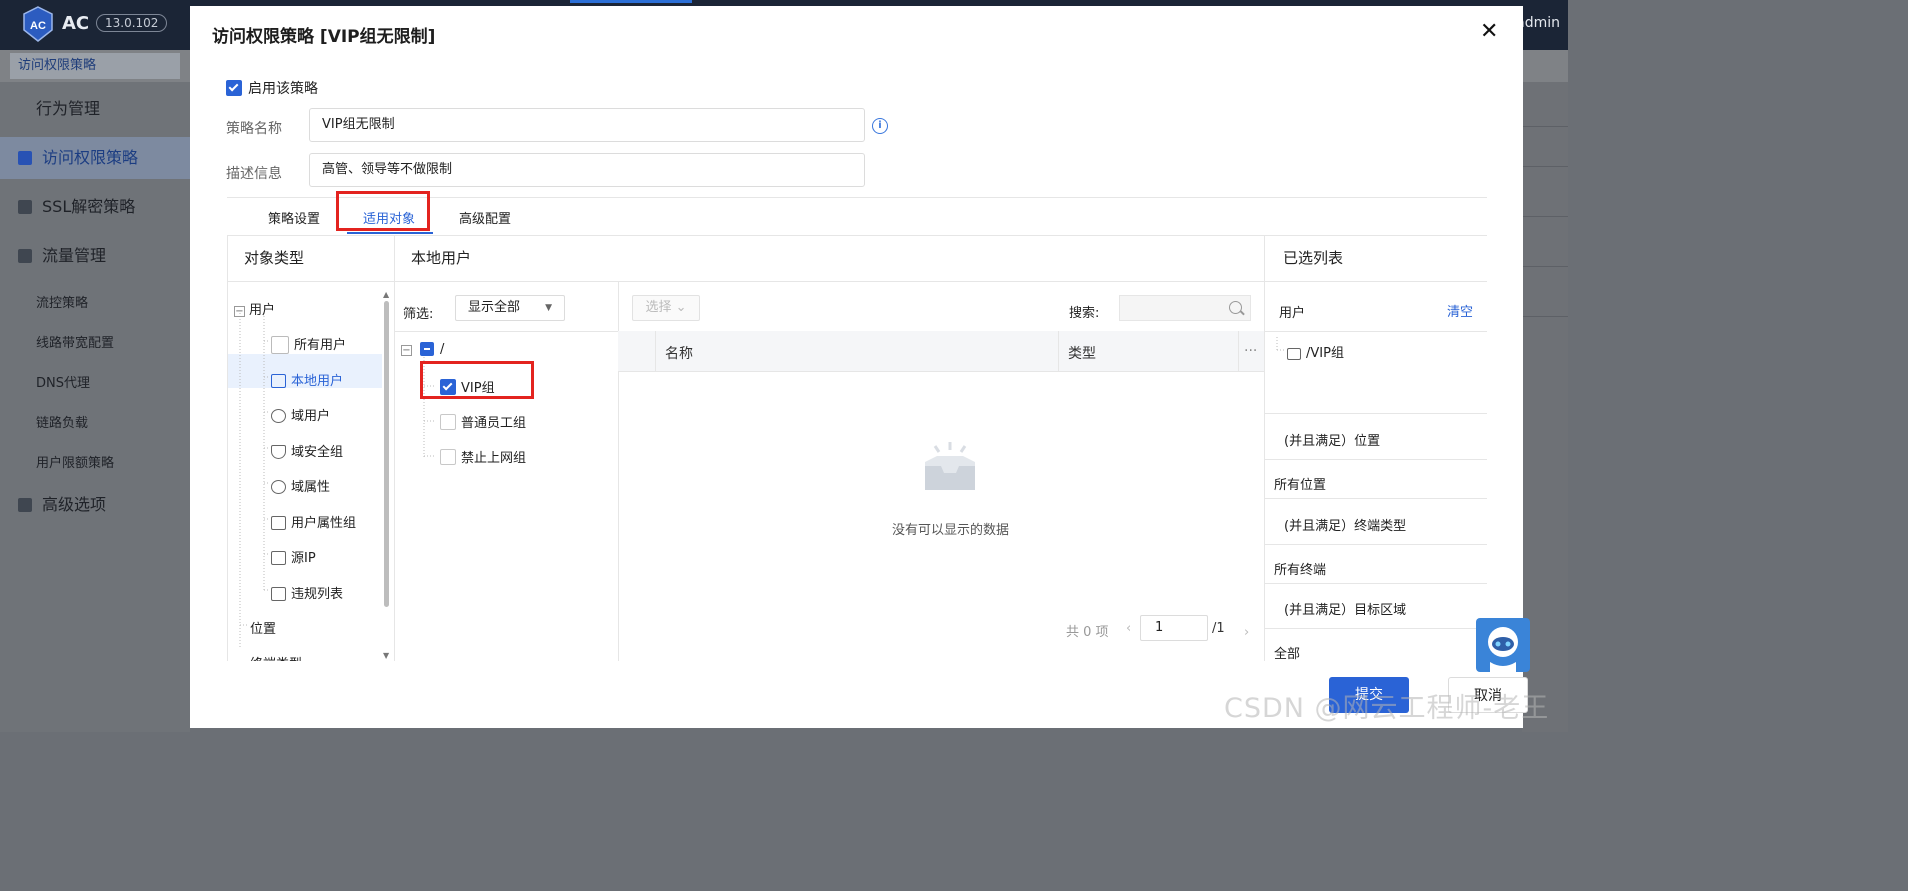 This screenshot has height=891, width=1908. Describe the element at coordinates (278, 452) in the screenshot. I see `shield-icon` at that location.